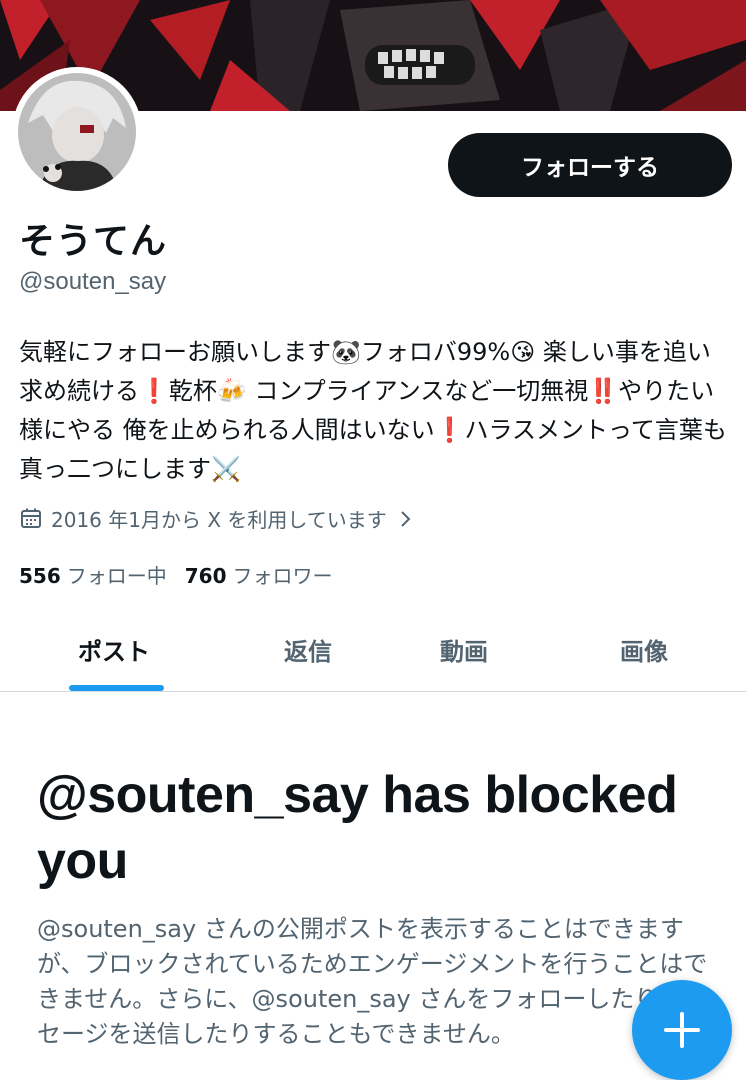 The image size is (746, 1080). Describe the element at coordinates (219, 519) in the screenshot. I see `joined-date-text: 2016 年1月から X を利用しています` at that location.